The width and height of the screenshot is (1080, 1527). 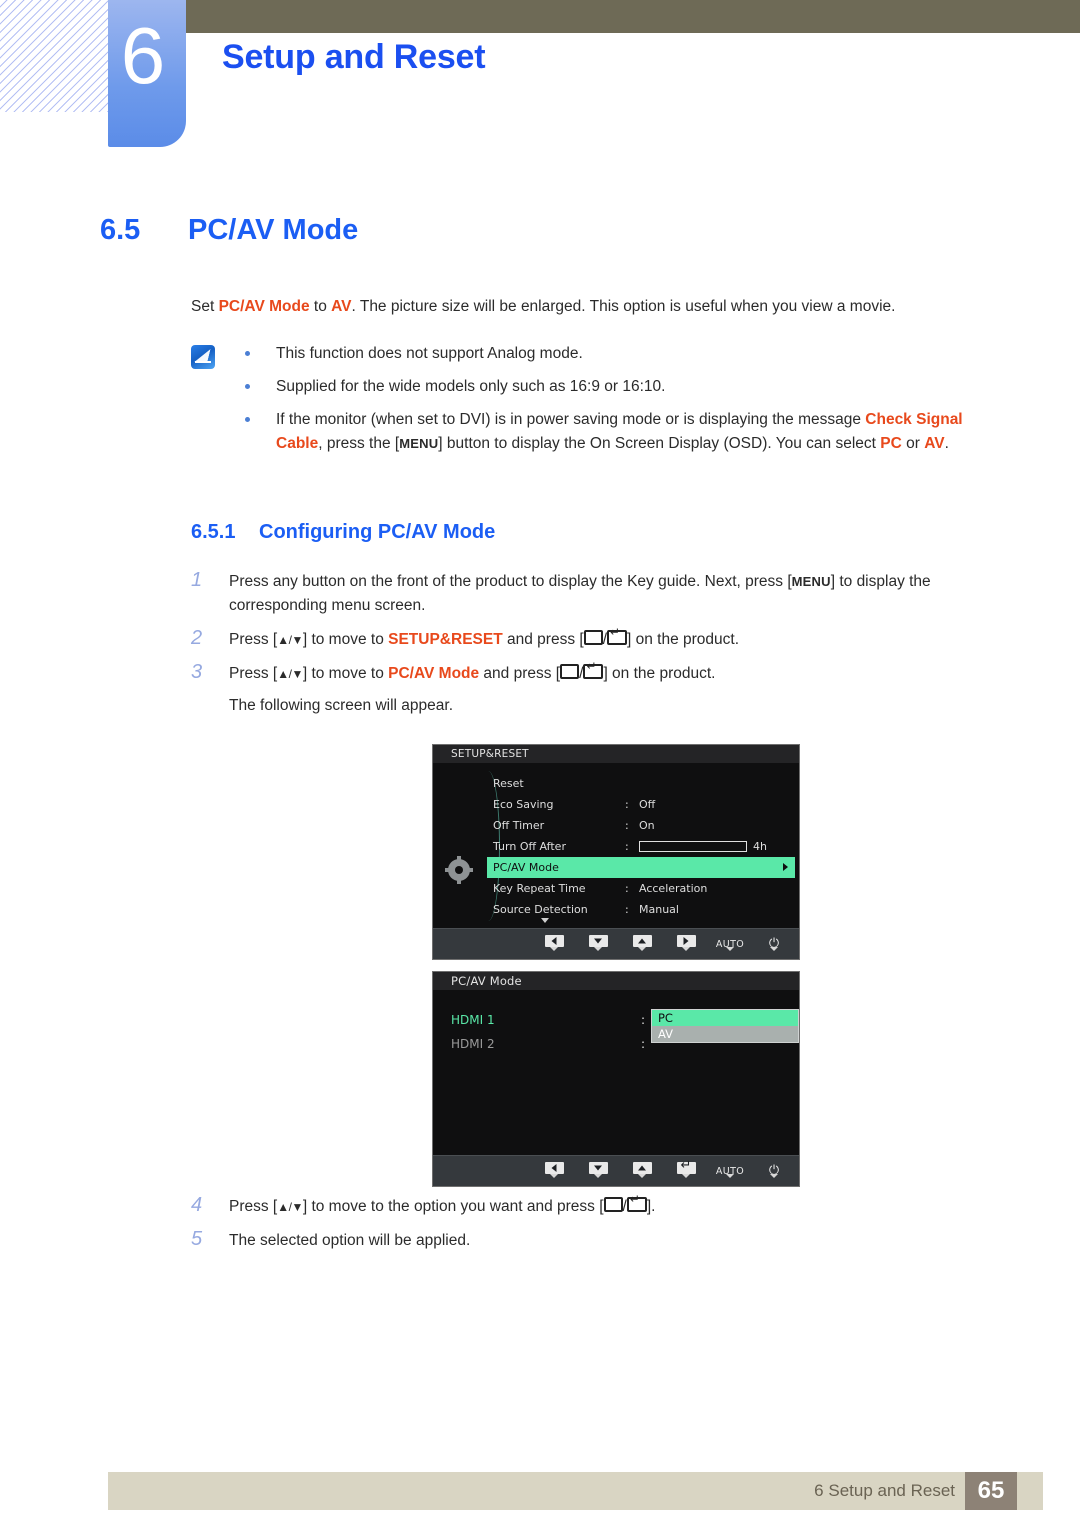 What do you see at coordinates (526, 867) in the screenshot?
I see `osd1-row-label: PC/AV Mode` at bounding box center [526, 867].